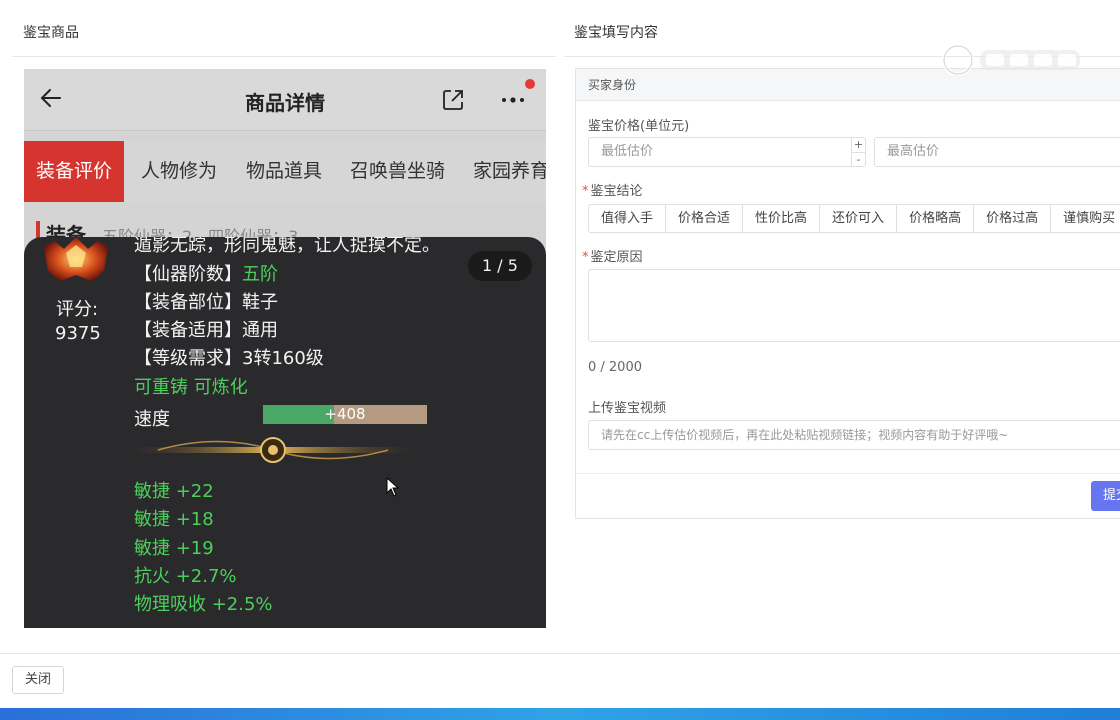  What do you see at coordinates (152, 419) in the screenshot?
I see `speed-label: 速度` at bounding box center [152, 419].